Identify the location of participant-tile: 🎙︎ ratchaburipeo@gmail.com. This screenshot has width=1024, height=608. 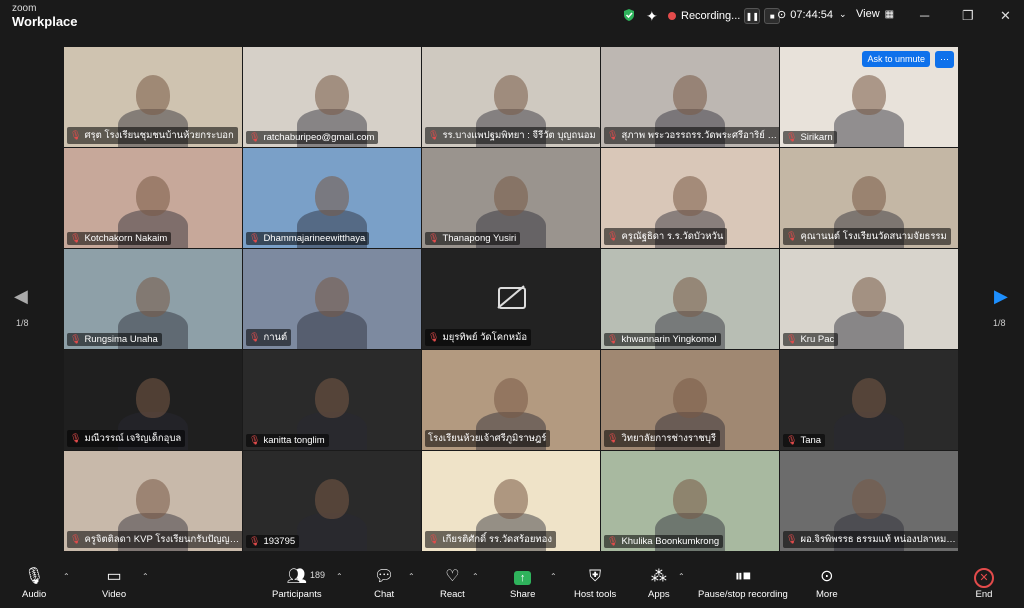
(332, 97).